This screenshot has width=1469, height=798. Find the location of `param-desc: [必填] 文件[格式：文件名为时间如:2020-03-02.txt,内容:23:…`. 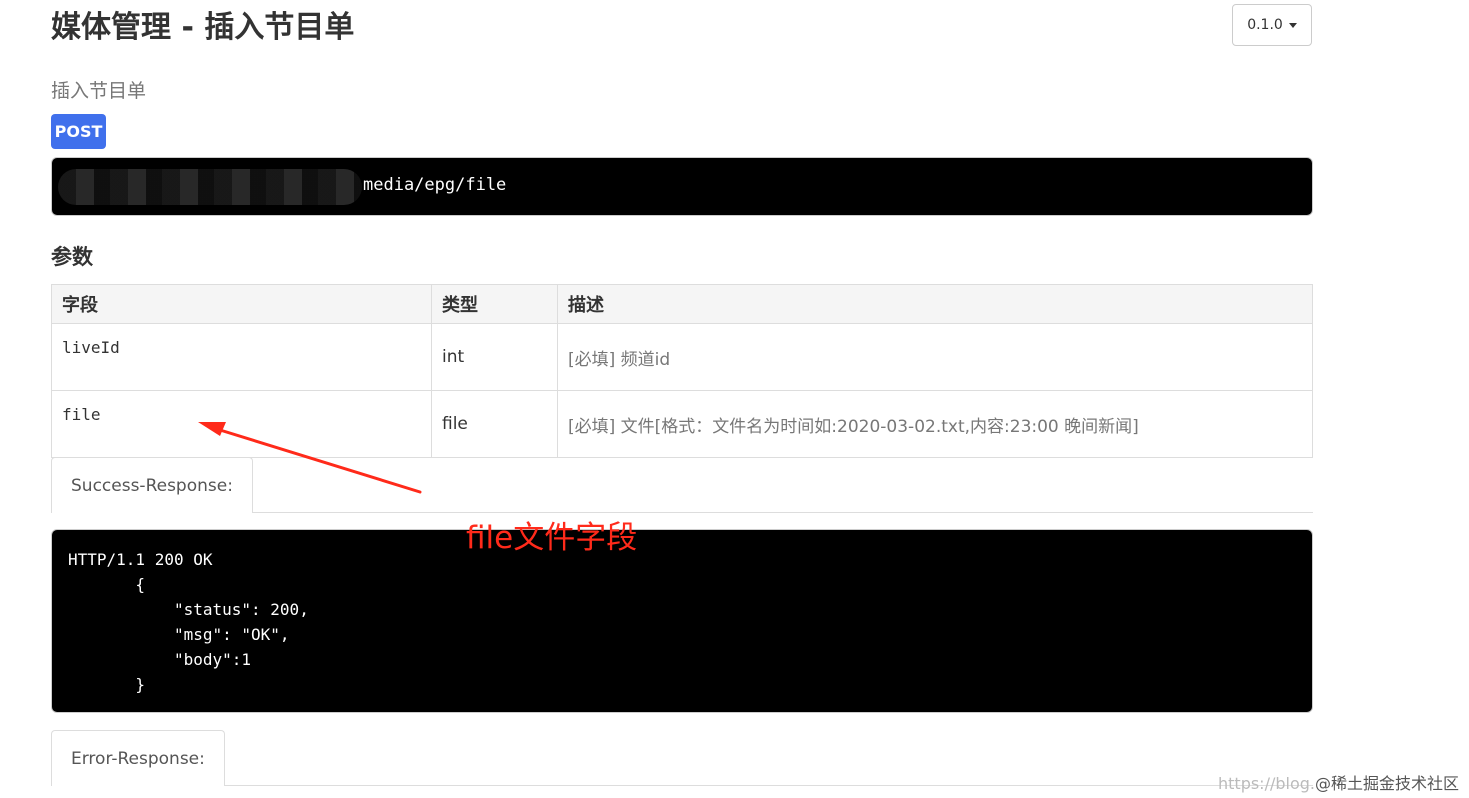

param-desc: [必填] 文件[格式：文件名为时间如:2020-03-02.txt,内容:23:… is located at coordinates (935, 424).